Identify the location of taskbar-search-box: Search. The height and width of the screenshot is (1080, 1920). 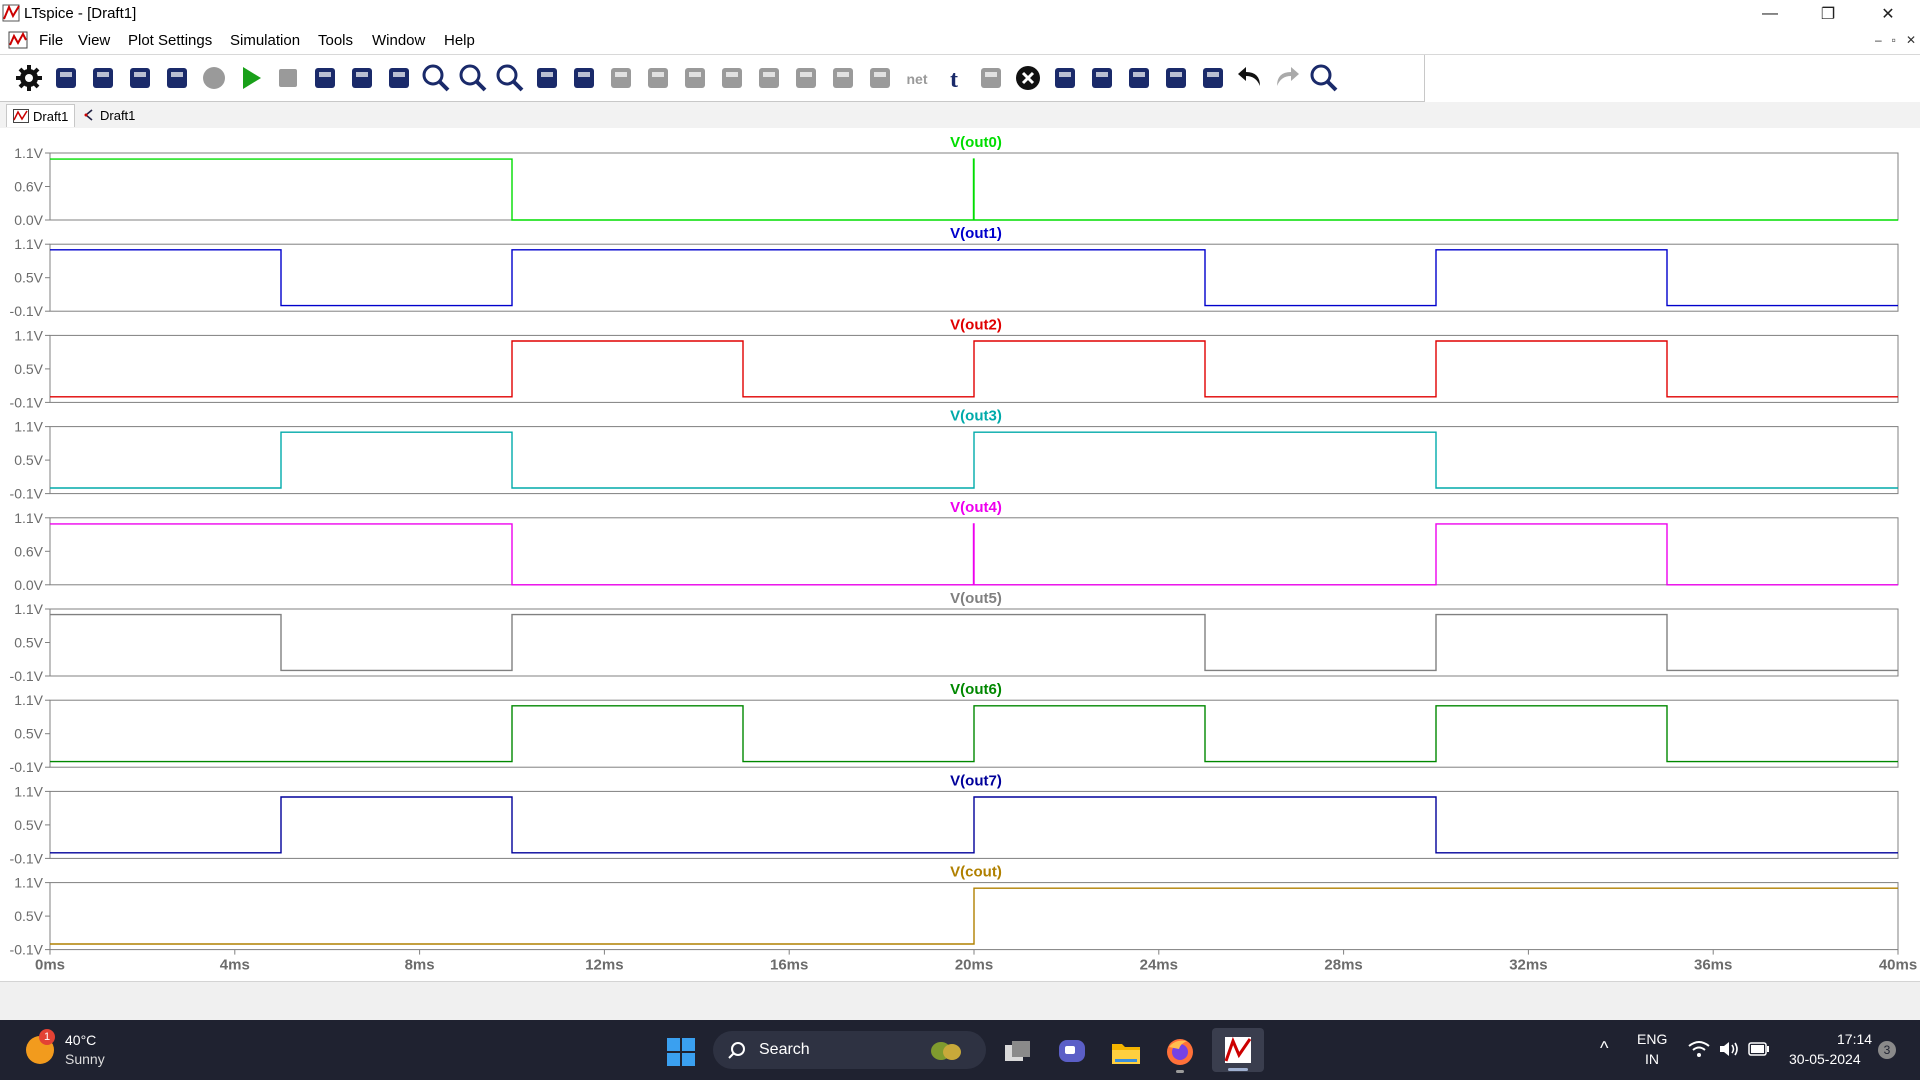
(849, 1050).